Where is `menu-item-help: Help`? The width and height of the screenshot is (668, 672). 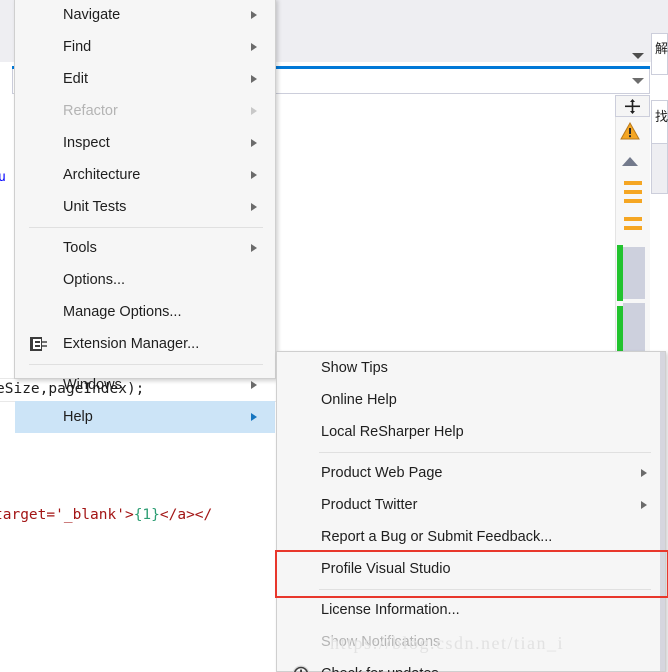
menu-item-help: Help is located at coordinates (145, 417).